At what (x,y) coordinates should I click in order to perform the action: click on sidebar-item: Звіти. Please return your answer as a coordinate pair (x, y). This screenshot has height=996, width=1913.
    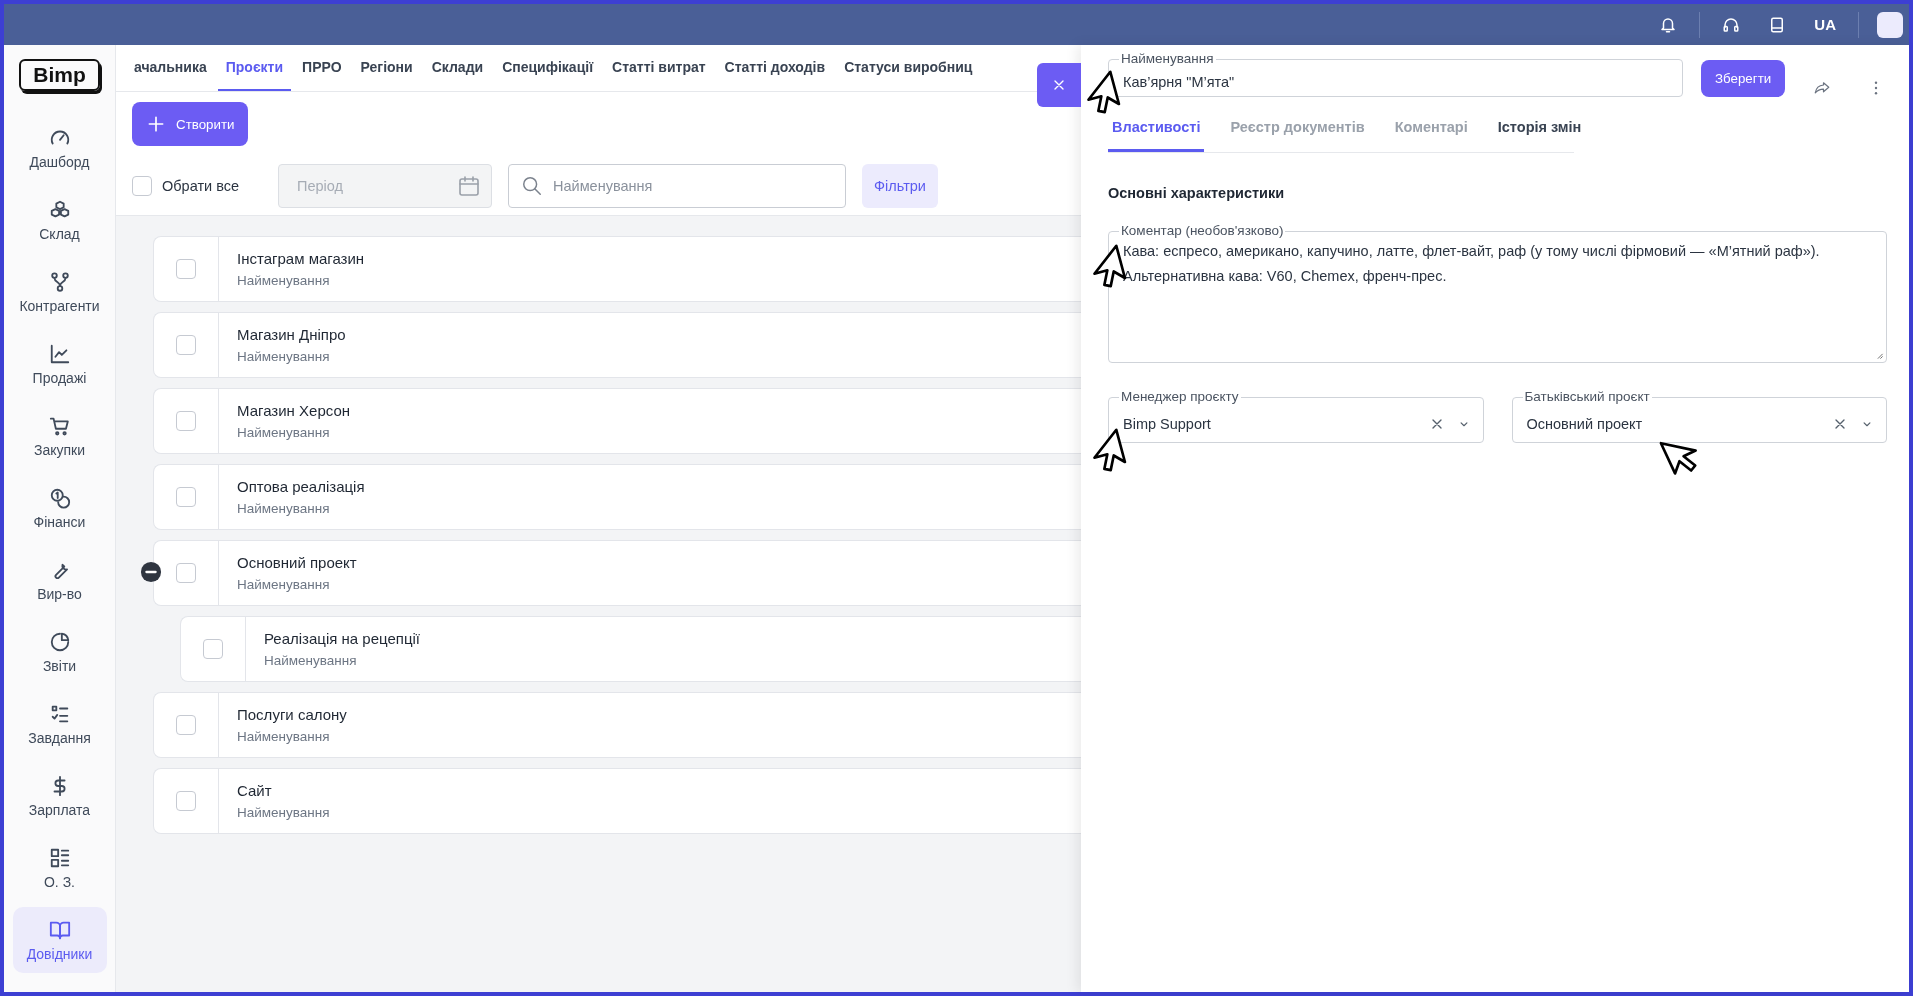
    Looking at the image, I should click on (59, 652).